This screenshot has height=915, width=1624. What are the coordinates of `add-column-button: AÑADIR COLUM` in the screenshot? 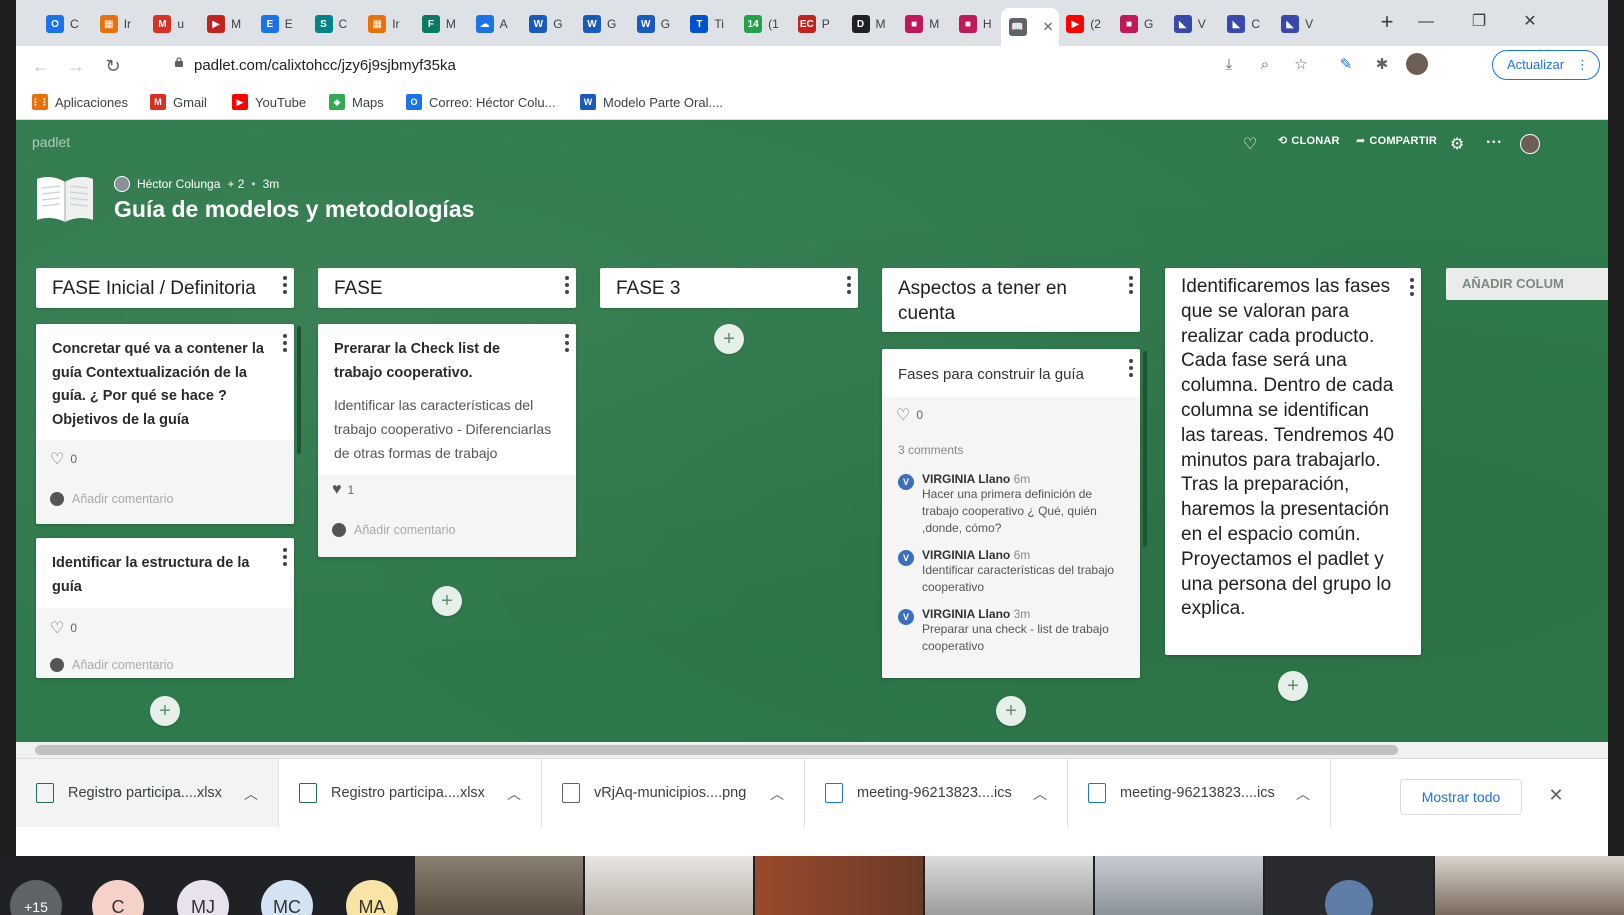 It's located at (1527, 284).